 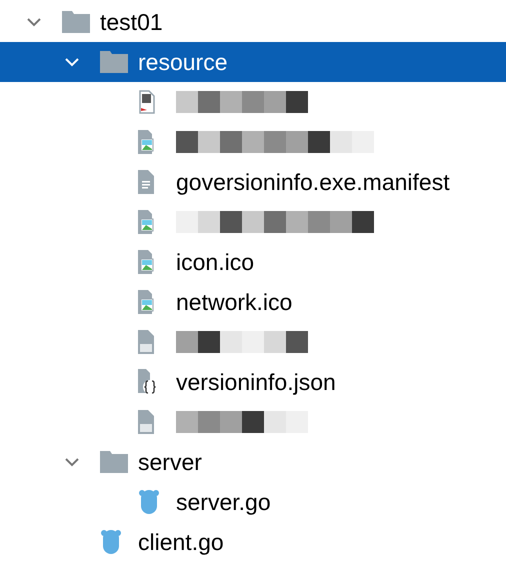 I want to click on tree-row: icon.ico, so click(x=253, y=262).